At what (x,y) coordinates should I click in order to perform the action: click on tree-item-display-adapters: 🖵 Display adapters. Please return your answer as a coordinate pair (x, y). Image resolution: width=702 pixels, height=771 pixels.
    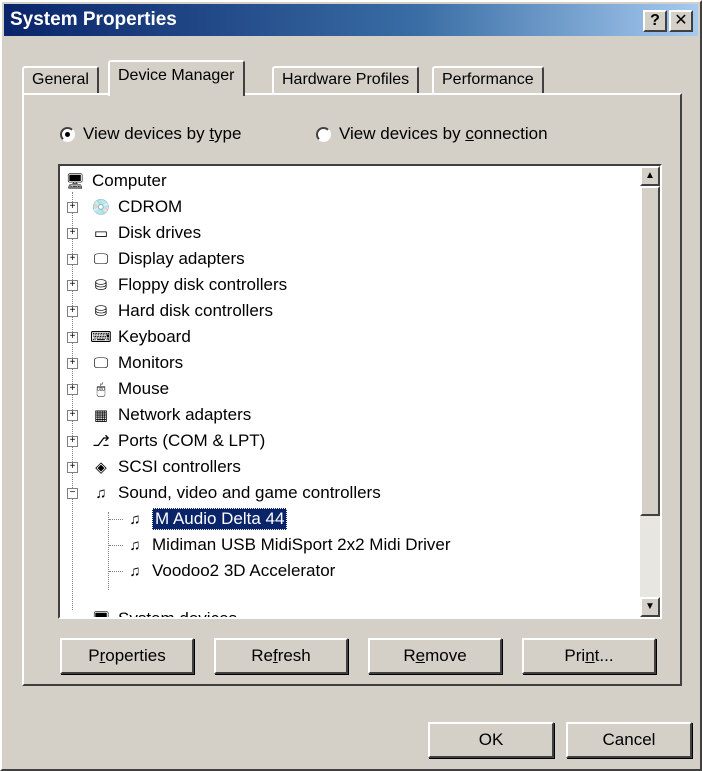
    Looking at the image, I should click on (167, 259).